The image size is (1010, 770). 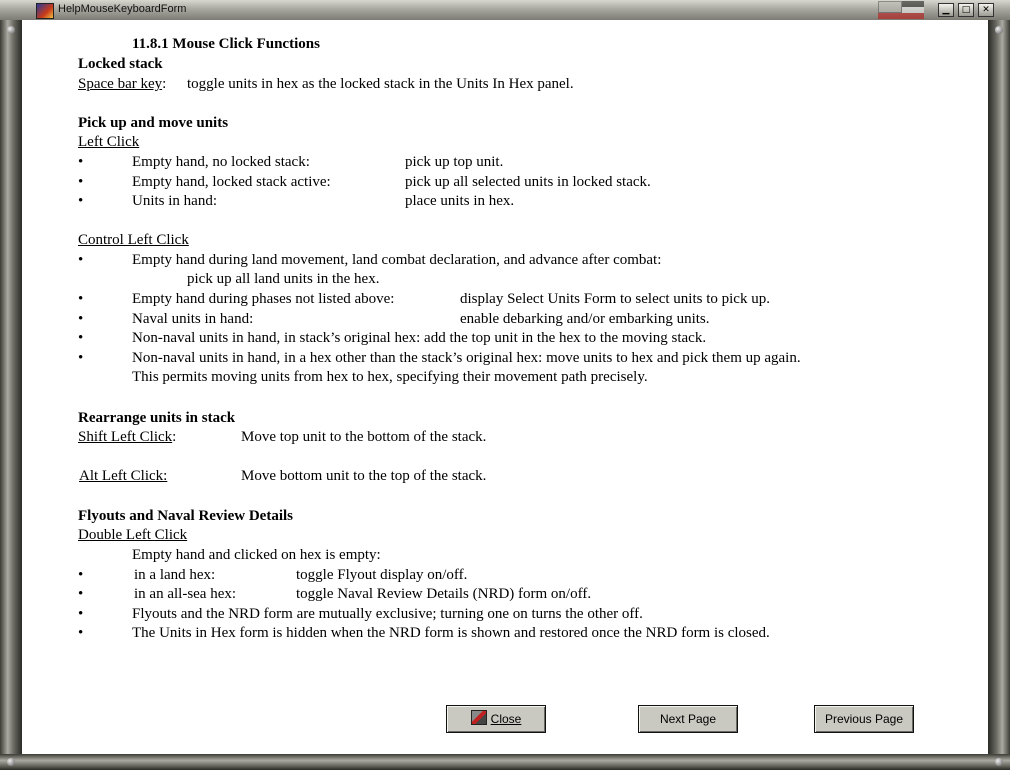 I want to click on window-frame-bottom, so click(x=505, y=762).